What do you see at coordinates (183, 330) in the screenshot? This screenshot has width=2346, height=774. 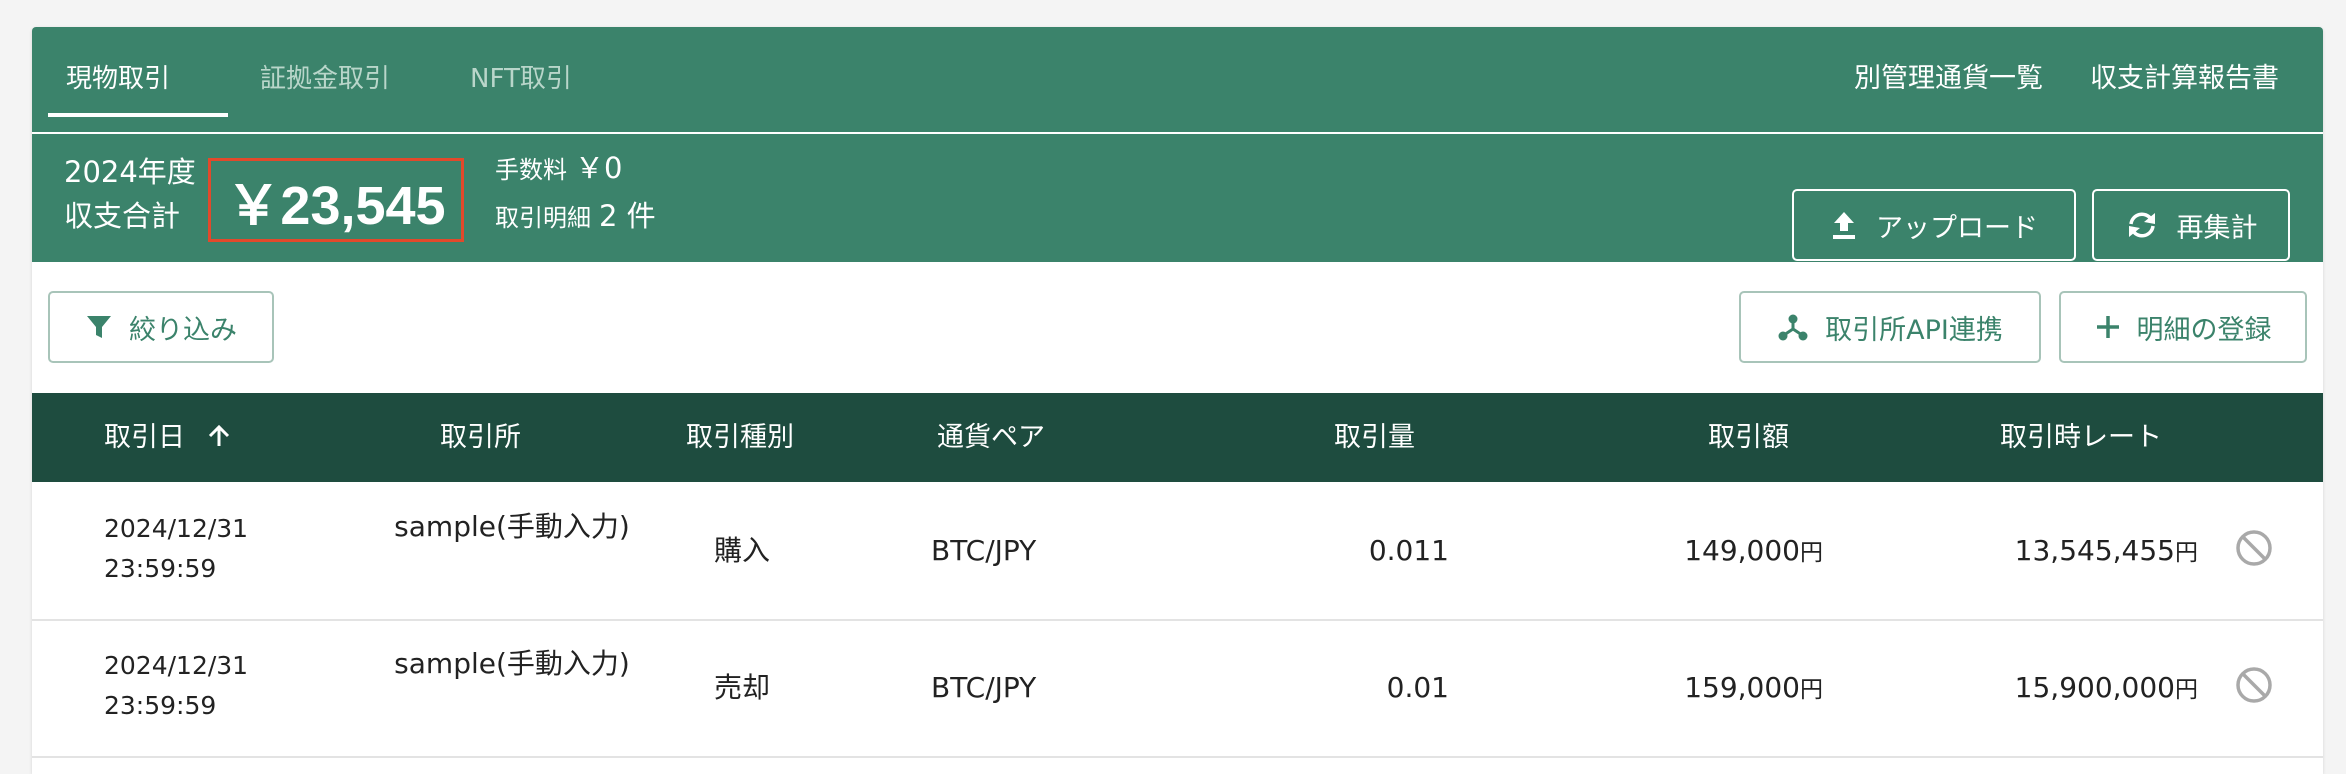 I see `filter-label: 絞り込み` at bounding box center [183, 330].